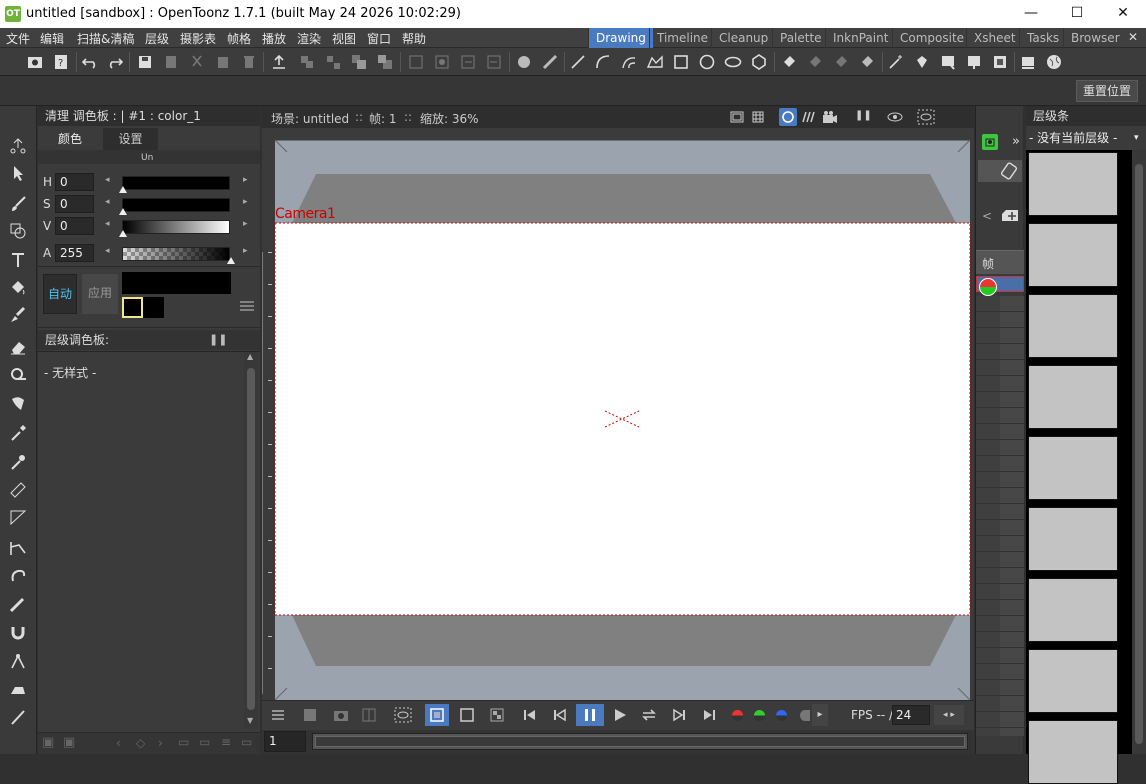  Describe the element at coordinates (733, 62) in the screenshot. I see `ellipse-icon` at that location.